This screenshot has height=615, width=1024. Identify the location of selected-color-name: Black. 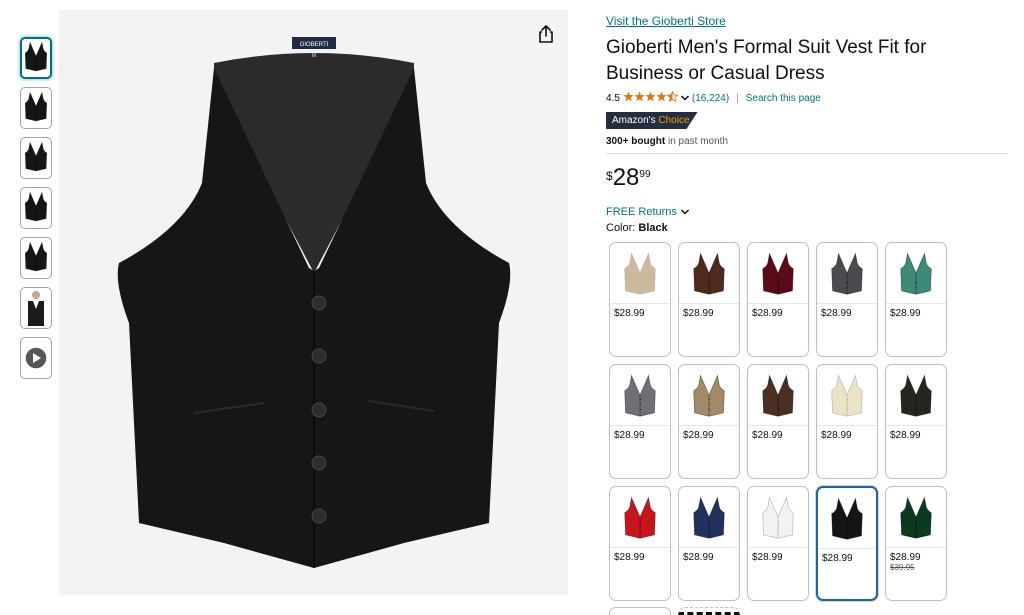
(653, 228).